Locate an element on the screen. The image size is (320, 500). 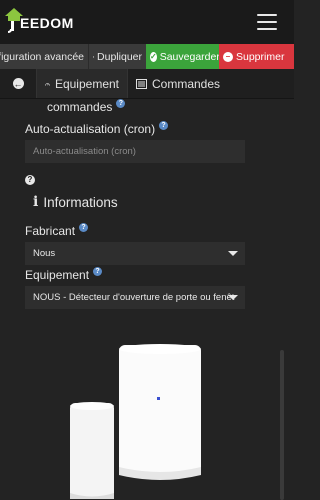
delete-label: Supprimer is located at coordinates (260, 56).